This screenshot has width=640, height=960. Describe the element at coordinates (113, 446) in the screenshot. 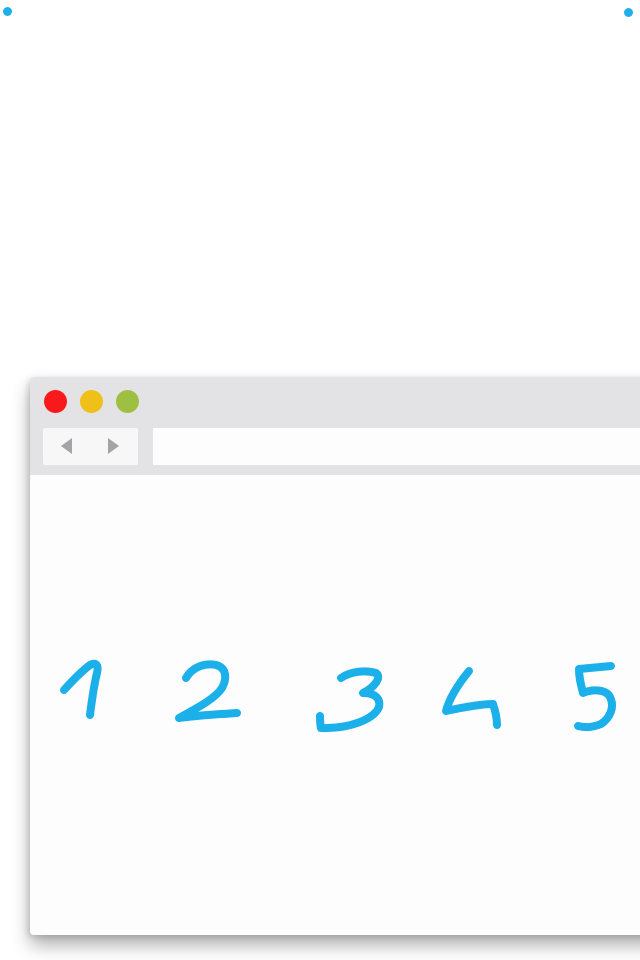

I see `forward-arrow-icon` at that location.